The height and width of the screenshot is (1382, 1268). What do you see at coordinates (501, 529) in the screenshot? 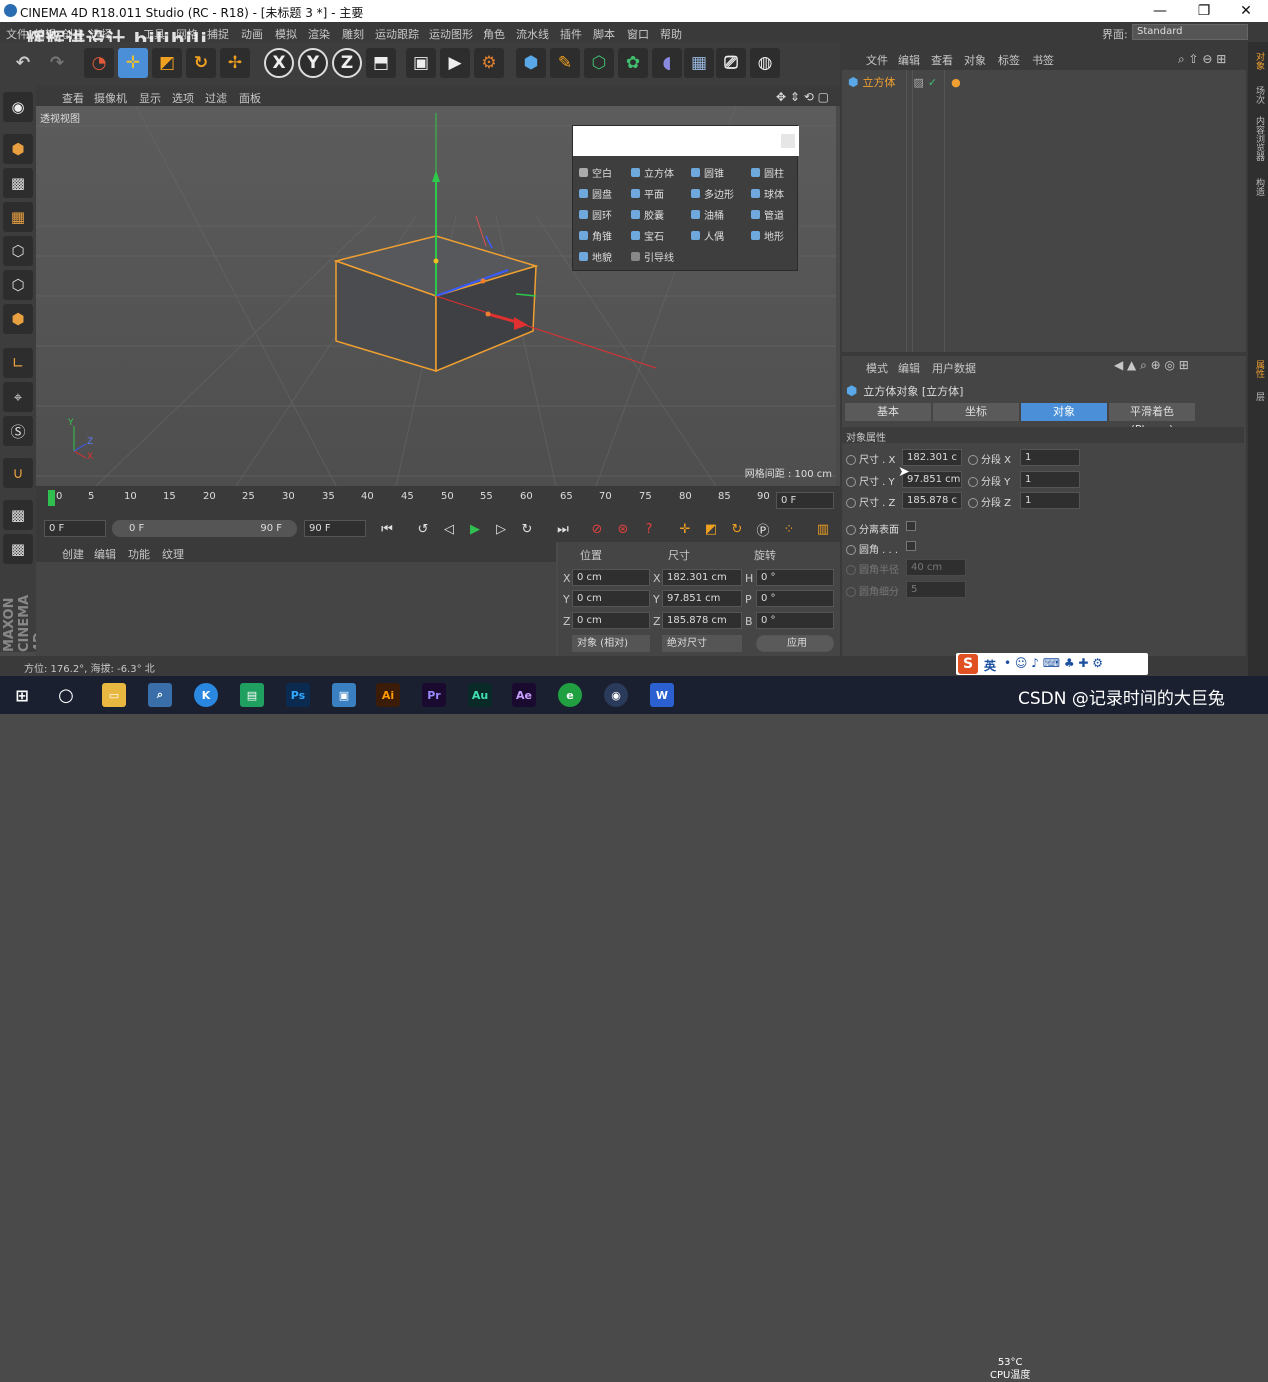
I see `next-frame-icon: ▷` at bounding box center [501, 529].